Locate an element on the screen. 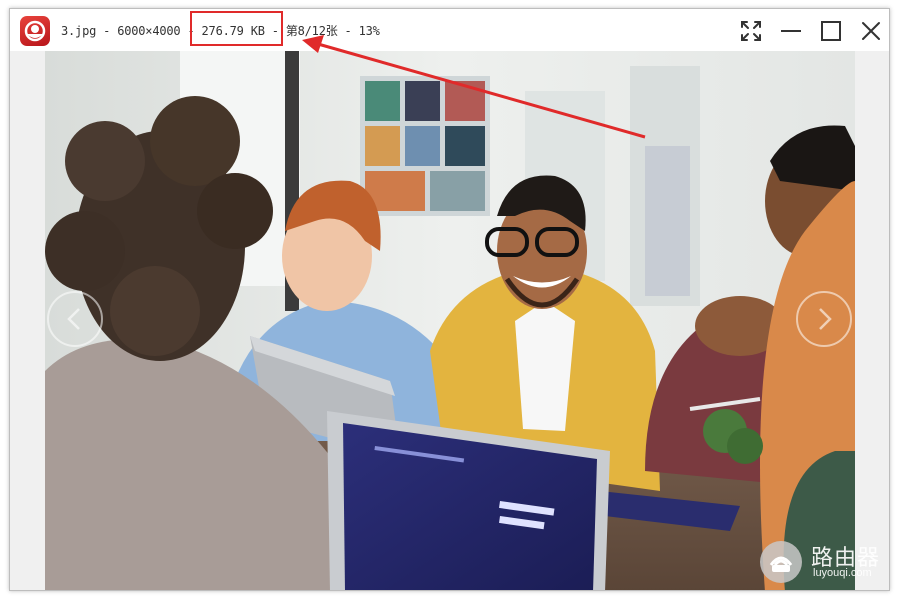 The height and width of the screenshot is (600, 900). maximize-button is located at coordinates (831, 31).